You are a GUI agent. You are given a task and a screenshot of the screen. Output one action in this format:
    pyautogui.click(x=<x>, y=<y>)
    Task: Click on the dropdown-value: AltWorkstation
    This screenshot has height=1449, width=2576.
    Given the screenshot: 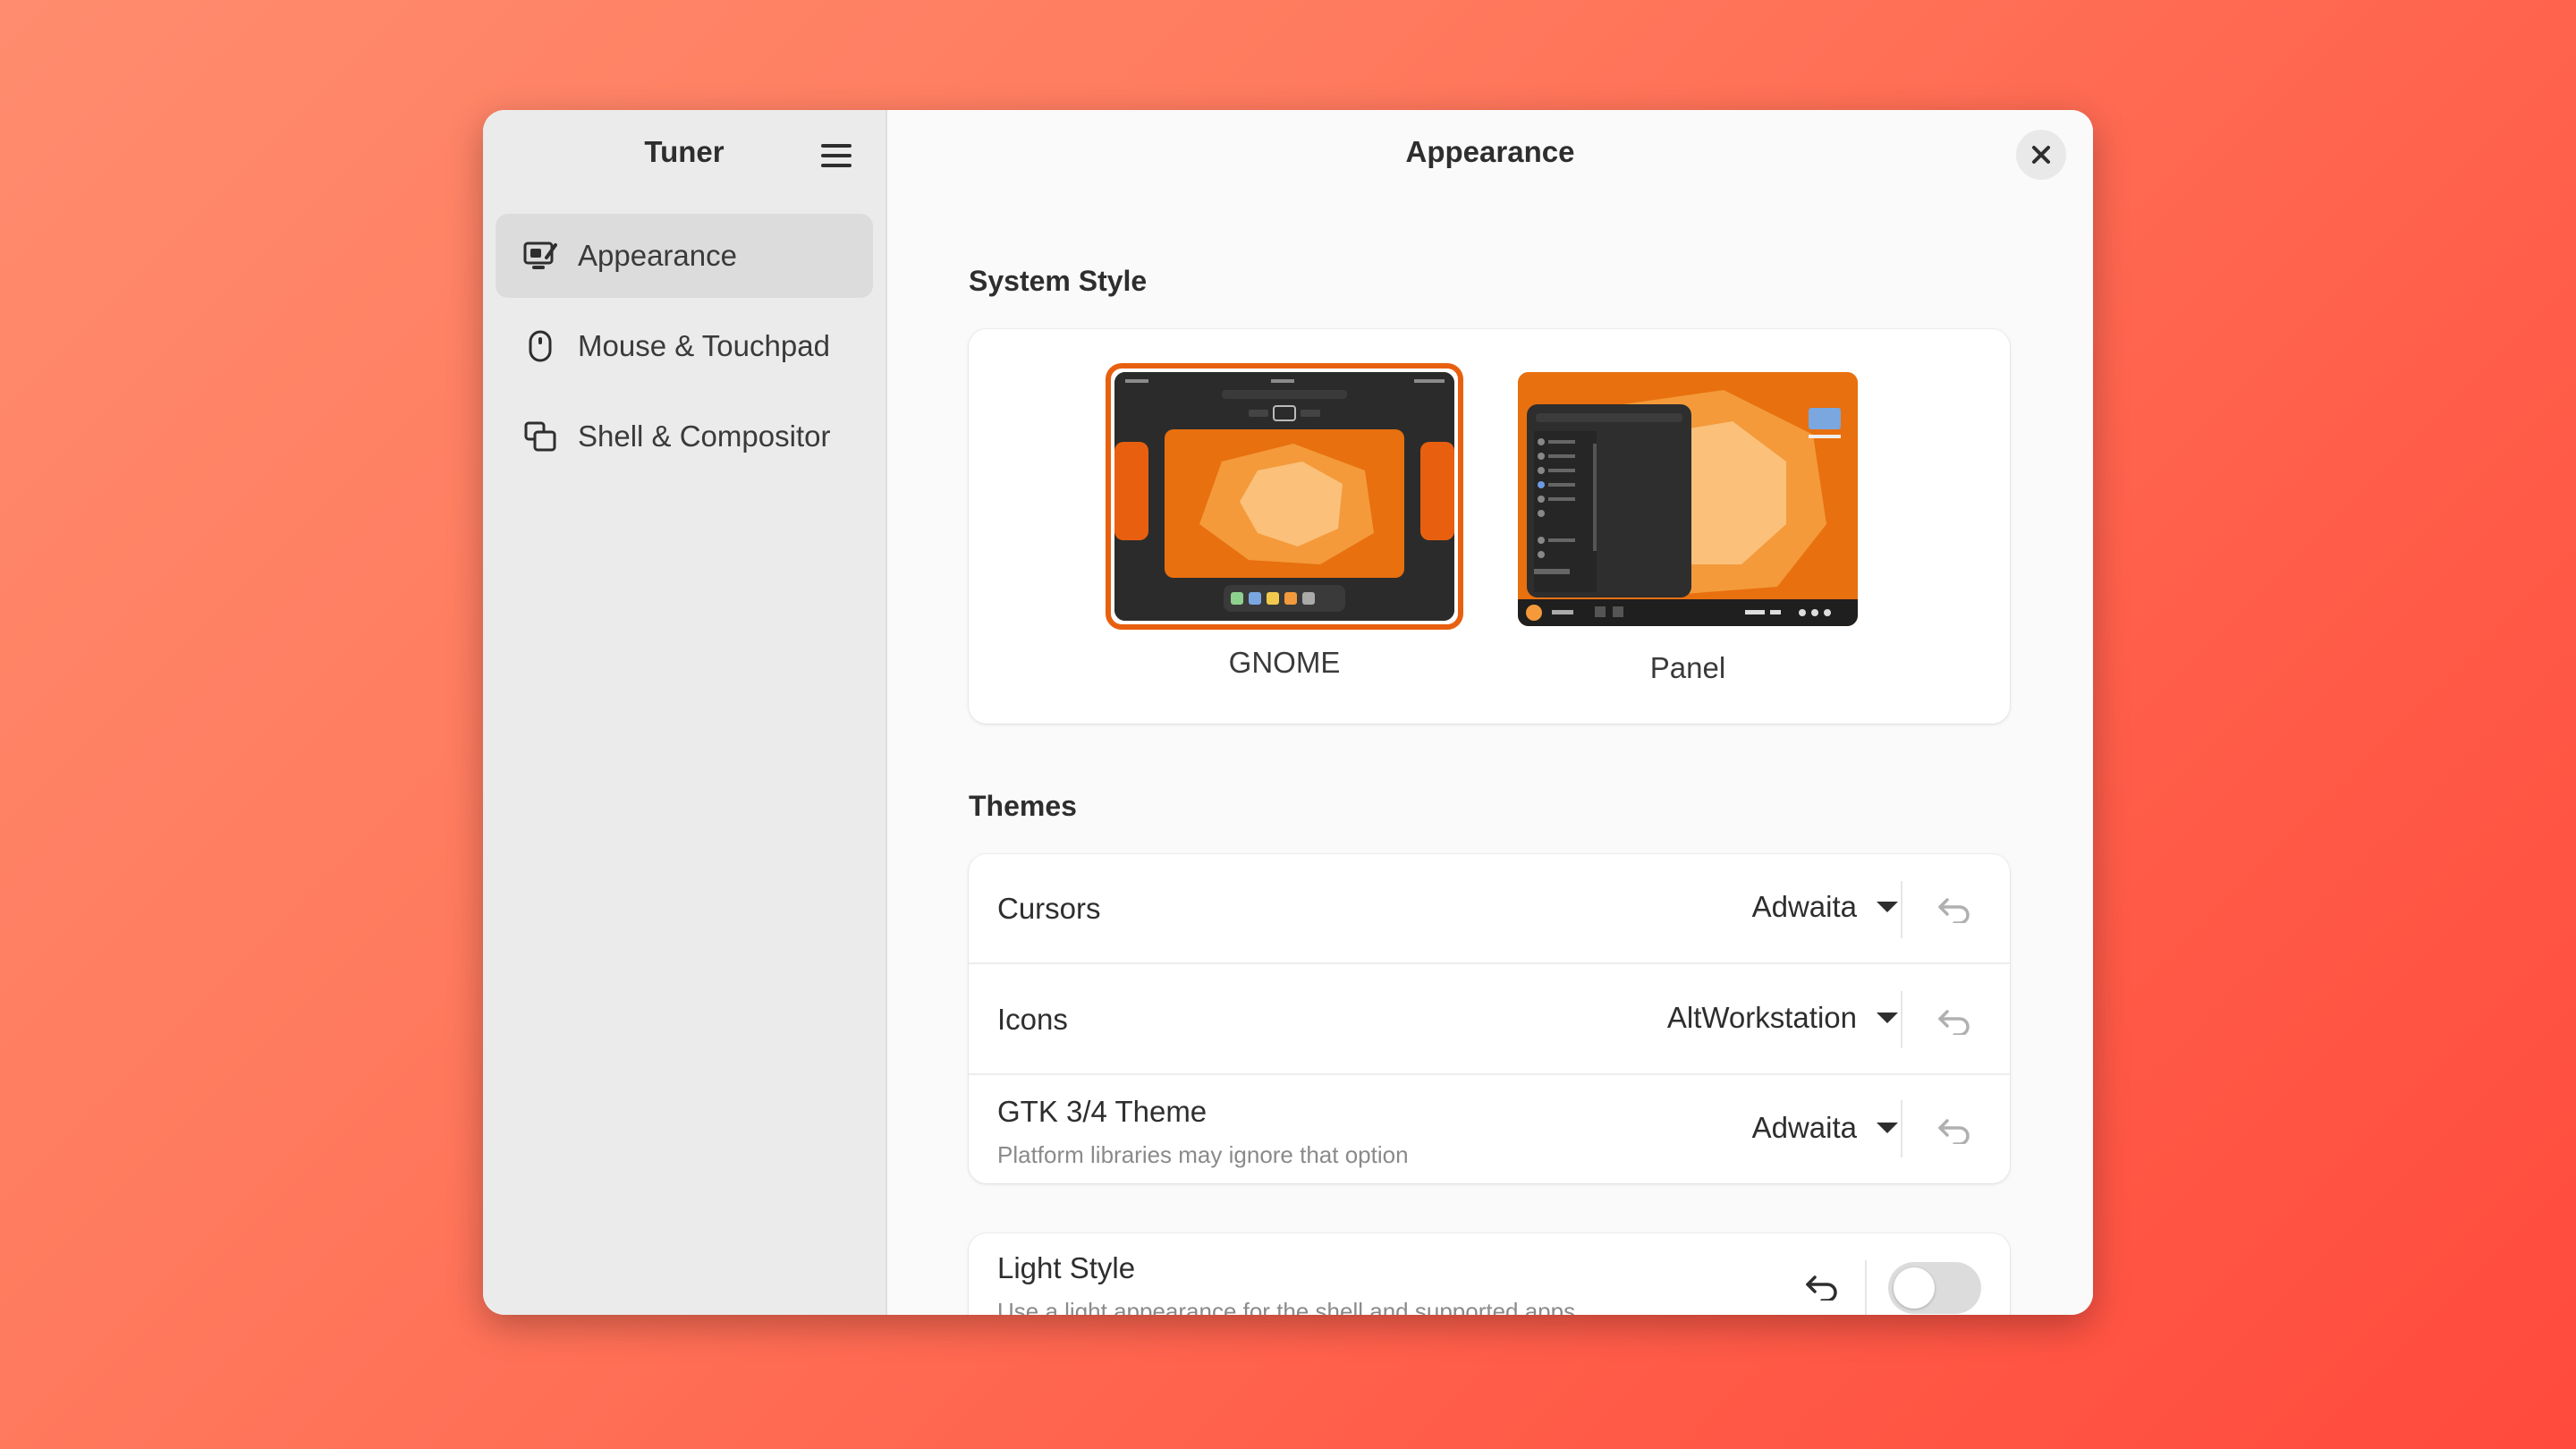 What is the action you would take?
    pyautogui.click(x=1761, y=1017)
    